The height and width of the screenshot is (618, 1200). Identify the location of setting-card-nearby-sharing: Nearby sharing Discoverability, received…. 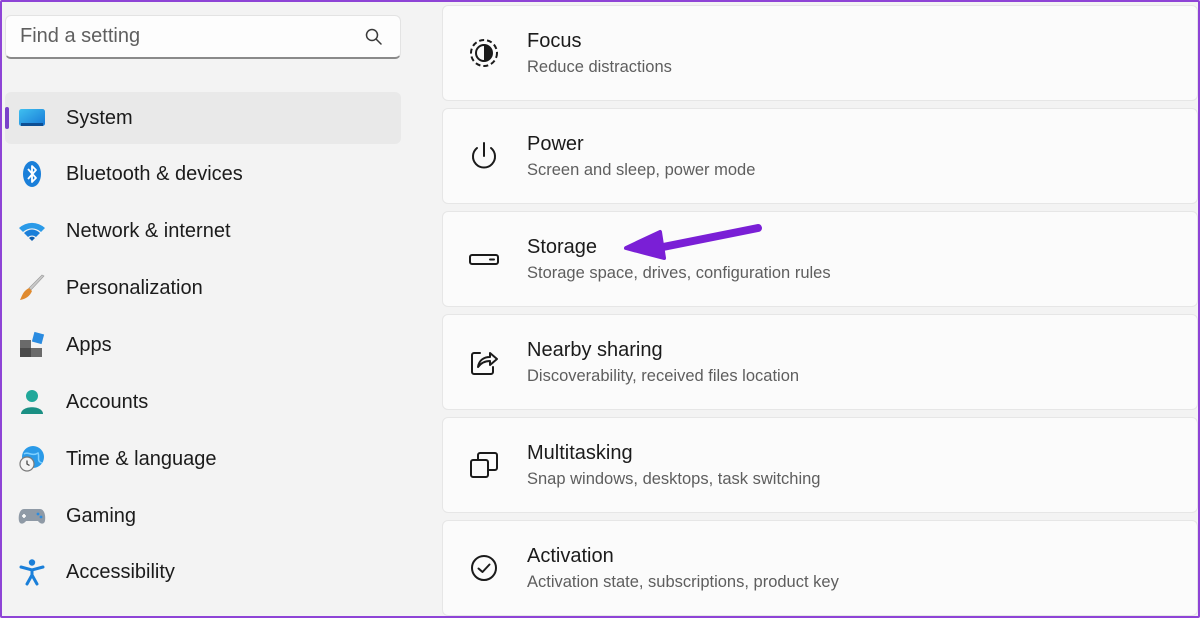
(820, 362).